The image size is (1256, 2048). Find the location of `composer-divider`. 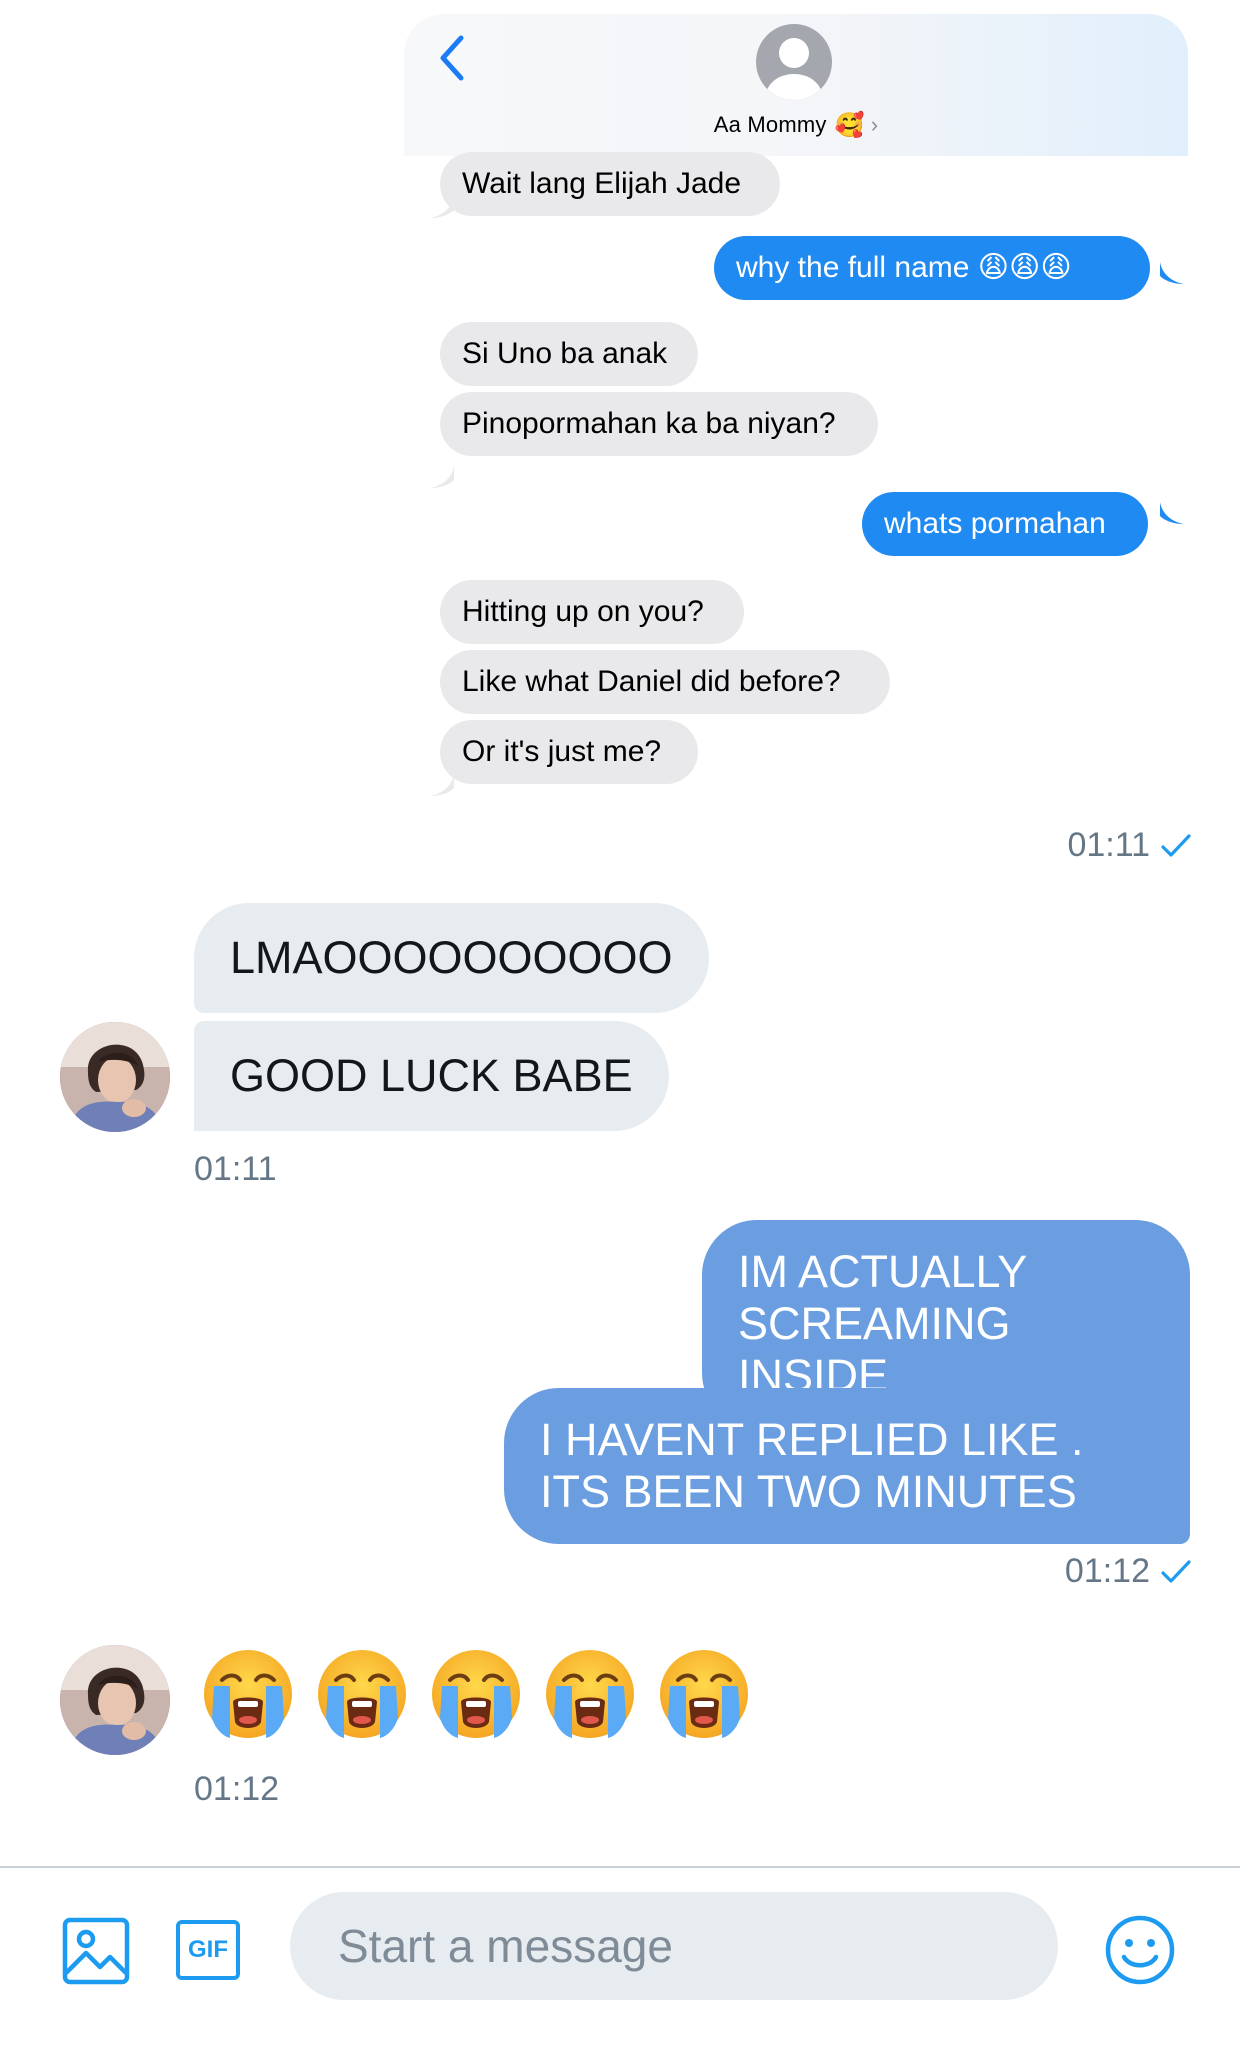

composer-divider is located at coordinates (620, 1867).